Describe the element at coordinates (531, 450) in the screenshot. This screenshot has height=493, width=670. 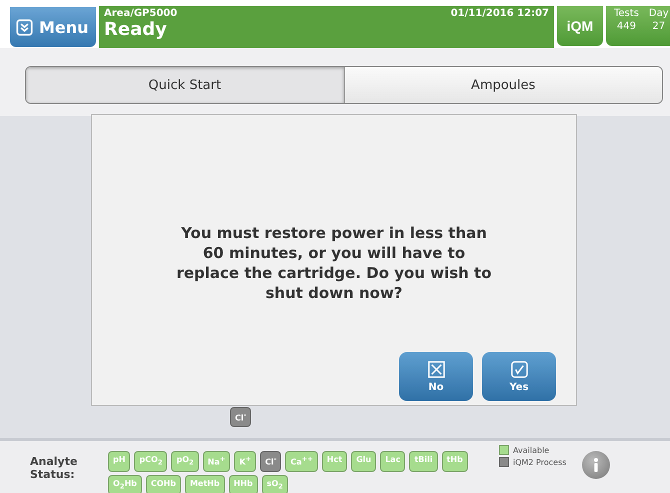
I see `legend-label: Available` at that location.